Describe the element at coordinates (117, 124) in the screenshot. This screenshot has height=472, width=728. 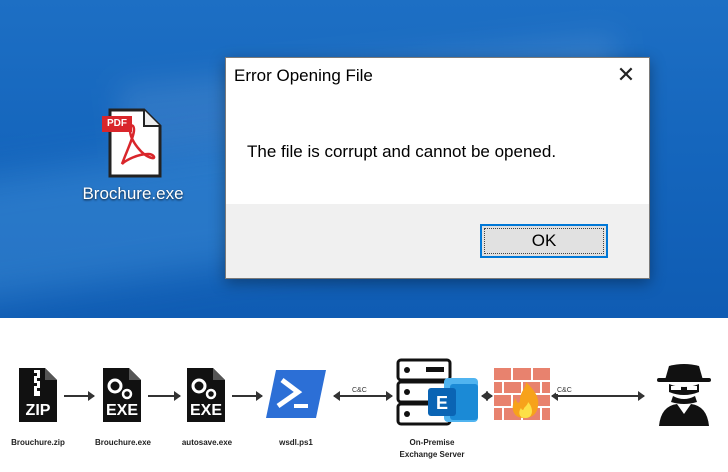
I see `pdf-badge: PDF` at that location.